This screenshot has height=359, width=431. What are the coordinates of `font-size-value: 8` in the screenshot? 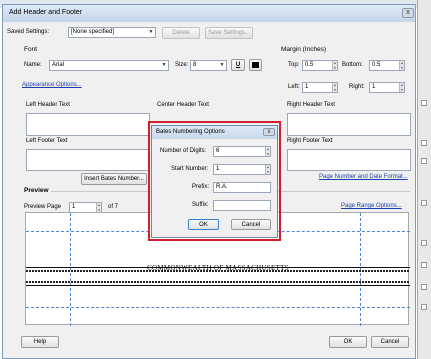 It's located at (195, 65).